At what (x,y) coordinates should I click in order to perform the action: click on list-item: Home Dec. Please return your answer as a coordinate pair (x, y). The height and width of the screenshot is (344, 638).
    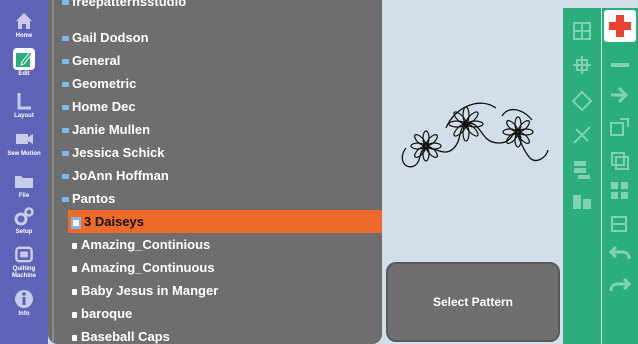
    Looking at the image, I should click on (99, 106).